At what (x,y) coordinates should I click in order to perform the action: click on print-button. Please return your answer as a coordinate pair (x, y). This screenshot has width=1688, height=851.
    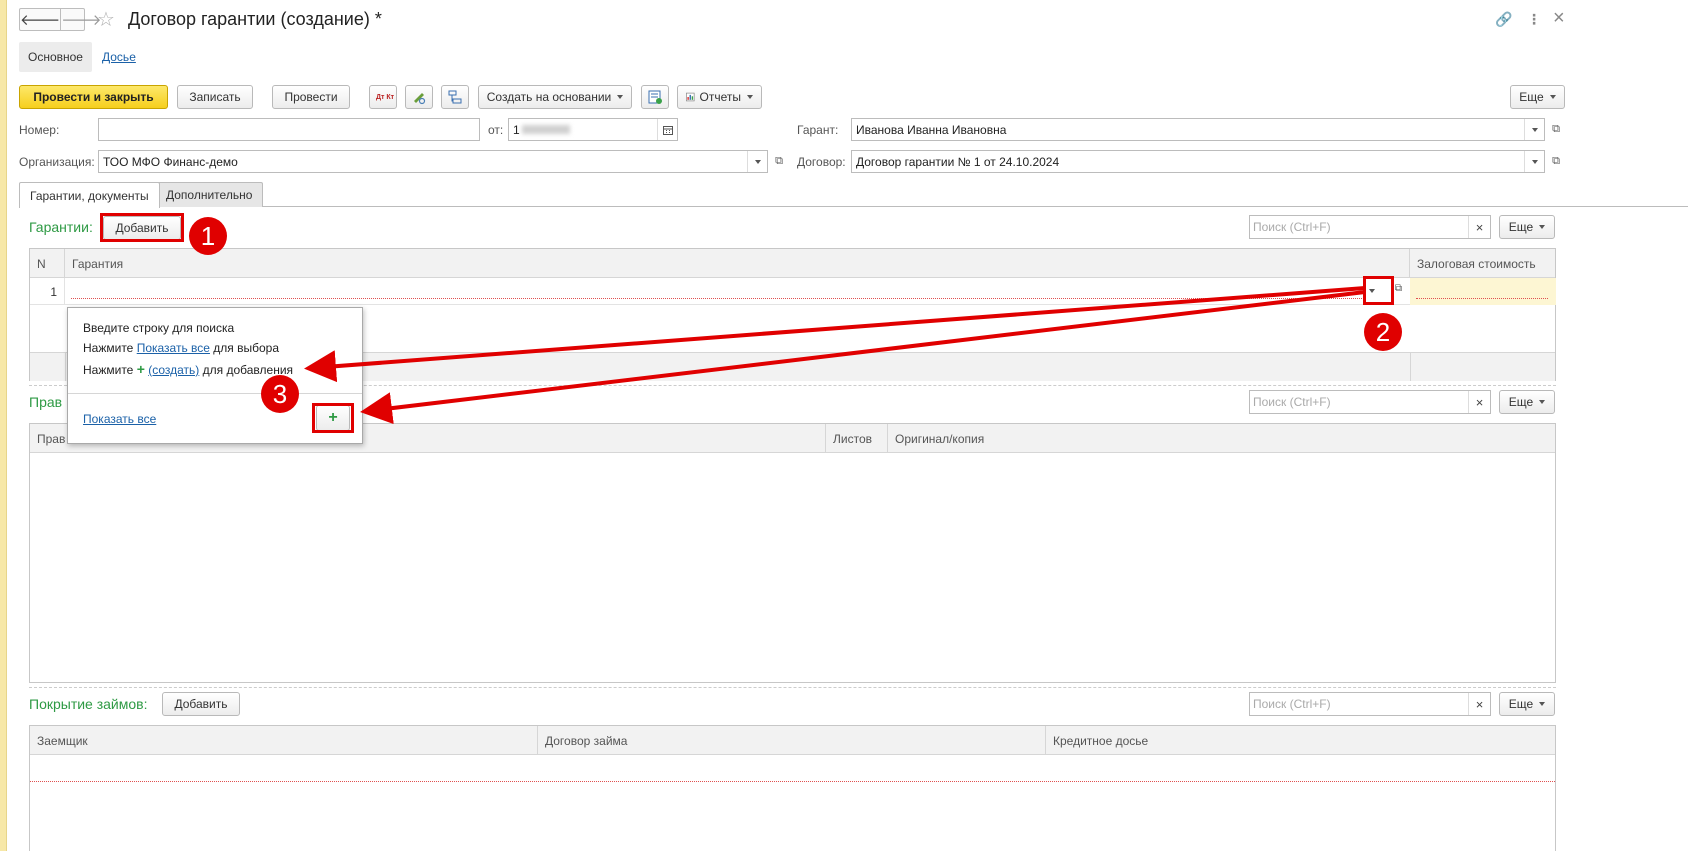
    Looking at the image, I should click on (655, 97).